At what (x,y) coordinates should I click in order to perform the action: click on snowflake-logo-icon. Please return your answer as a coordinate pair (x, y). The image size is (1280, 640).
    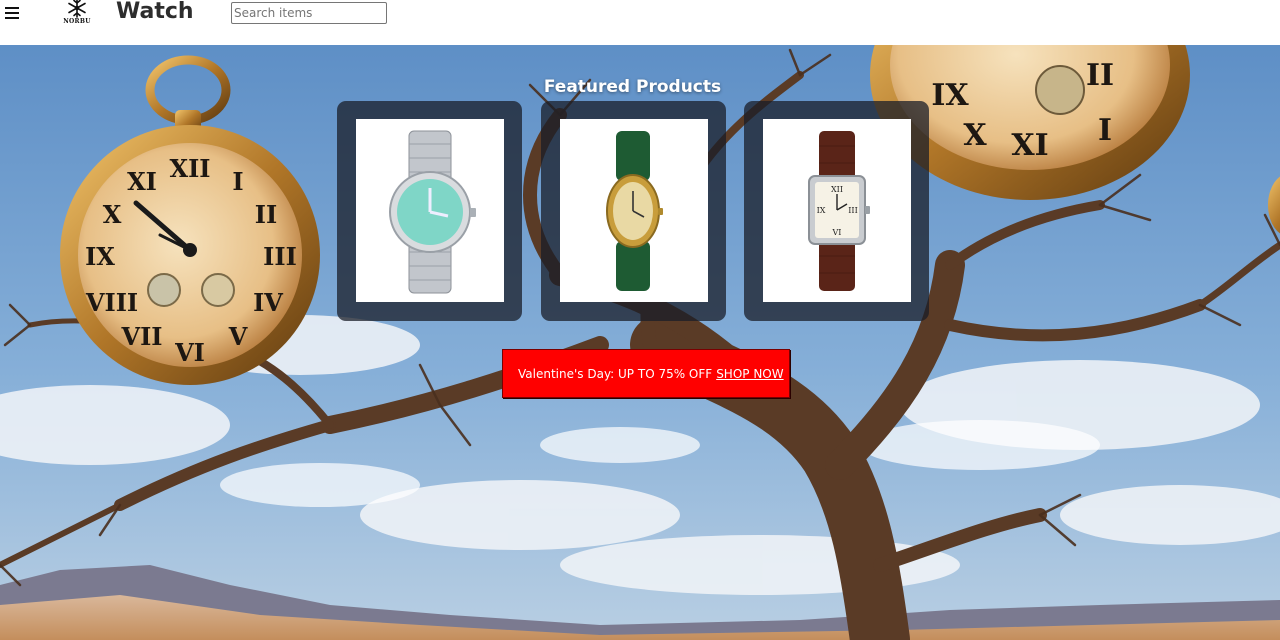
    Looking at the image, I should click on (77, 9).